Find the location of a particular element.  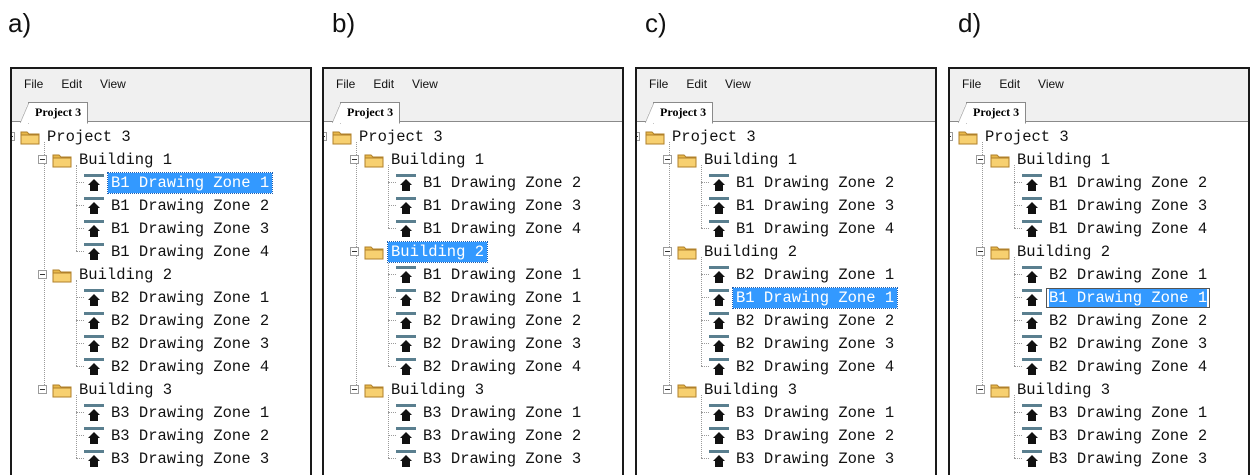

tree-connector is located at coordinates (705, 458).